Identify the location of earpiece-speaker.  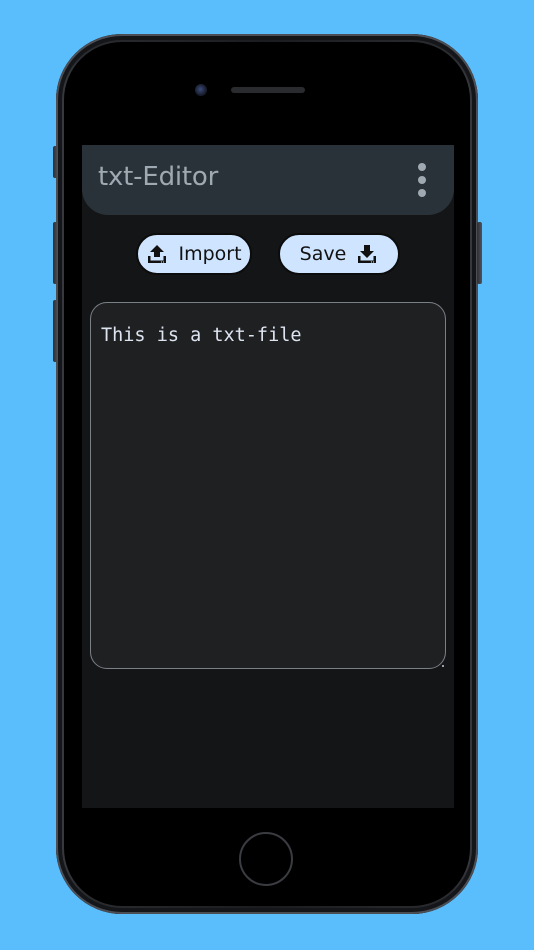
(268, 90).